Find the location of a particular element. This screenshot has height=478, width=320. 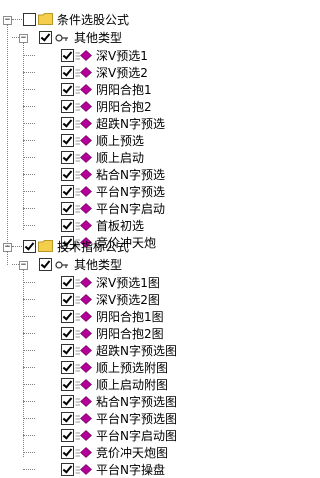

formula-item: 竞价冲天炮图 is located at coordinates (134, 453).